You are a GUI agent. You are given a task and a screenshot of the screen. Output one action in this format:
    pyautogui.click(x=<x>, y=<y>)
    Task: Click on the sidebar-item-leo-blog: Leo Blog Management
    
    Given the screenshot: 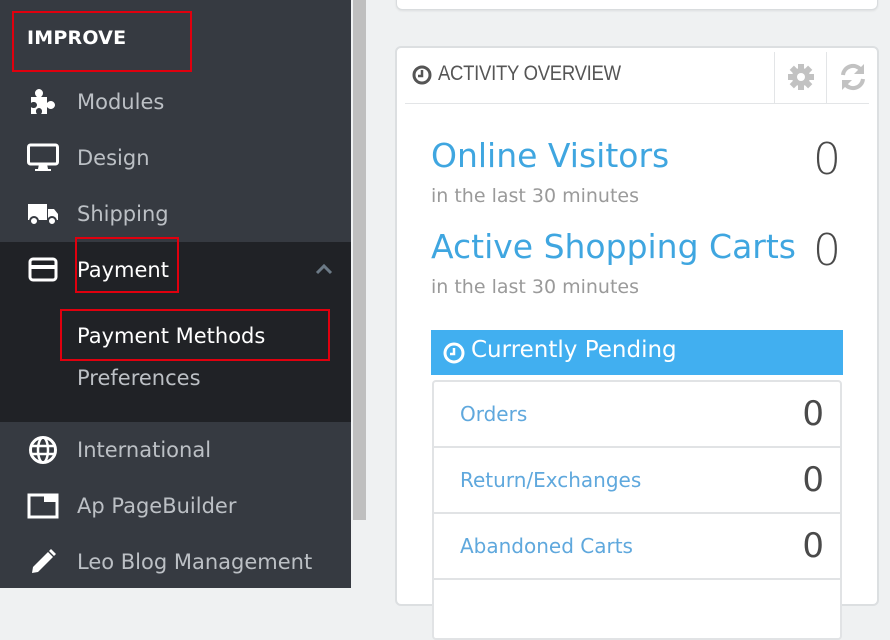 What is the action you would take?
    pyautogui.click(x=175, y=562)
    